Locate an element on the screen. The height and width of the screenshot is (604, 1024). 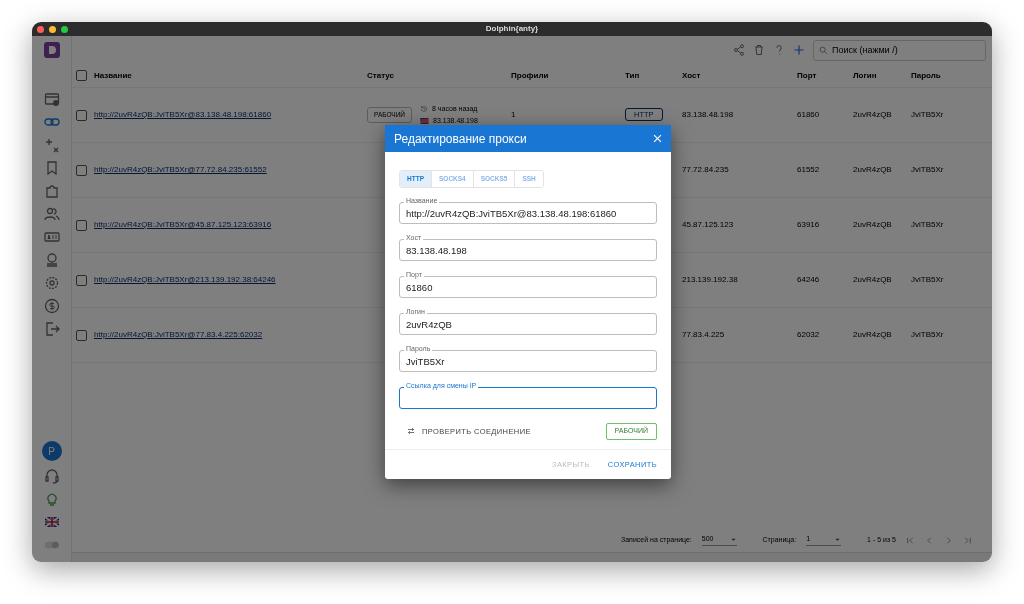
dialog-title: Редактирование прокси is located at coordinates (460, 139).